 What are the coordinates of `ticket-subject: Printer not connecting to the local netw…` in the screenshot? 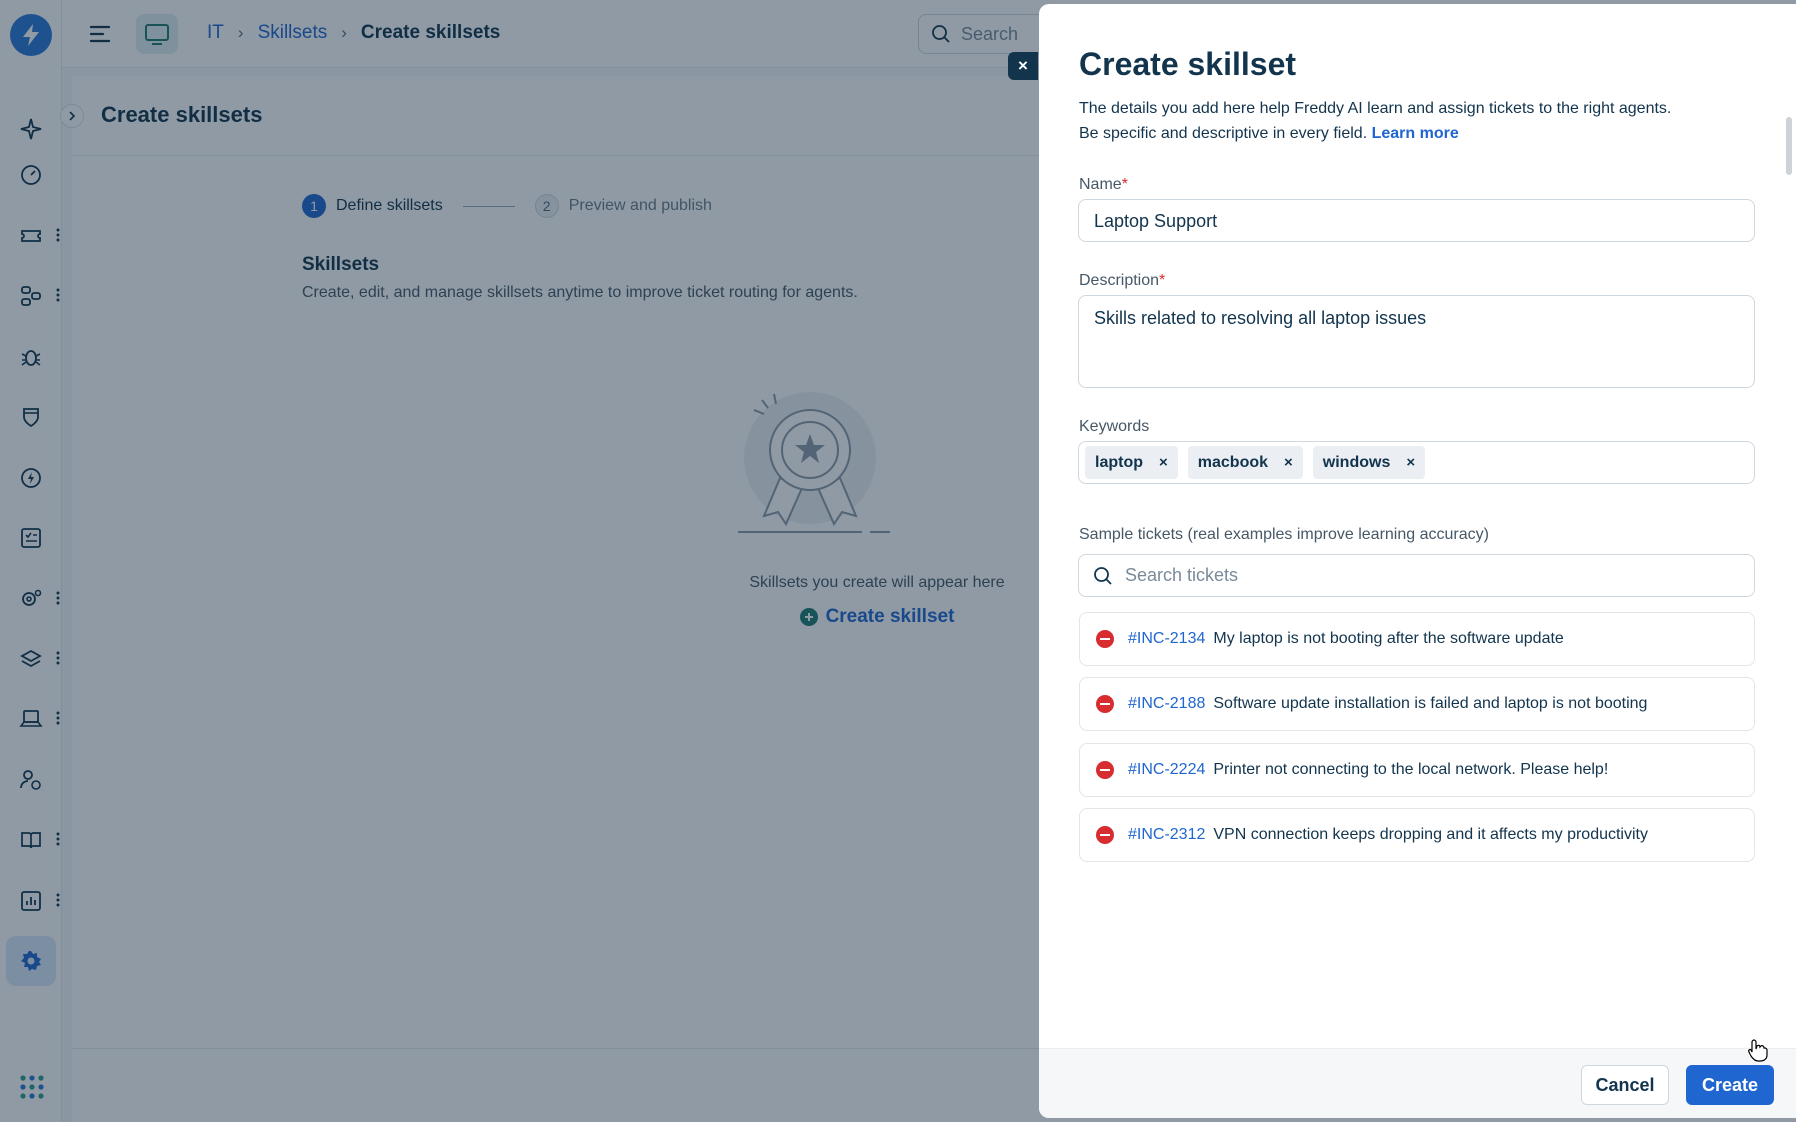 It's located at (1411, 769).